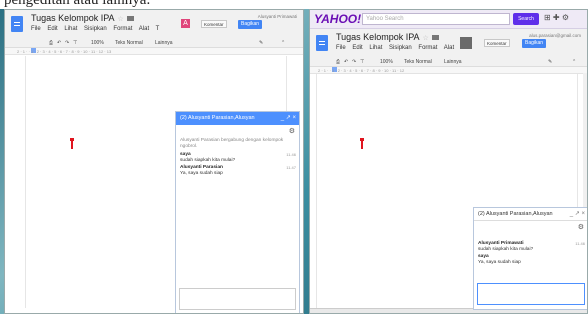 Image resolution: width=588 pixels, height=314 pixels. What do you see at coordinates (466, 43) in the screenshot?
I see `avatar-photo` at bounding box center [466, 43].